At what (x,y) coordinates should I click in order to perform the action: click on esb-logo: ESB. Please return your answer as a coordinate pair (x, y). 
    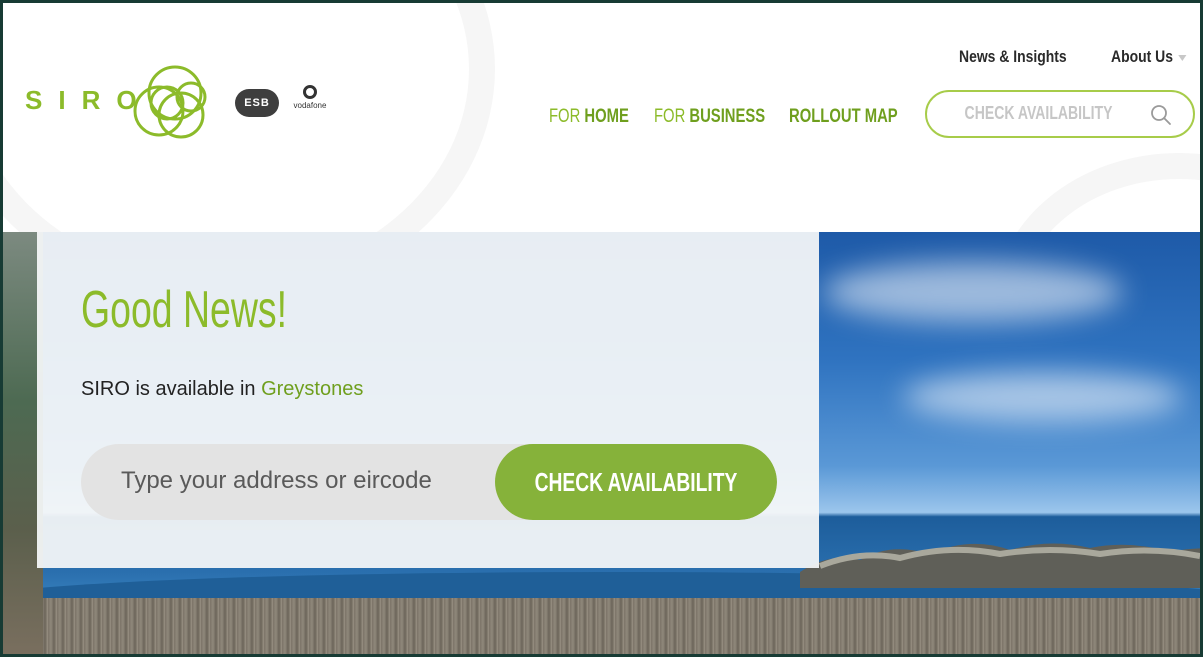
    Looking at the image, I should click on (257, 103).